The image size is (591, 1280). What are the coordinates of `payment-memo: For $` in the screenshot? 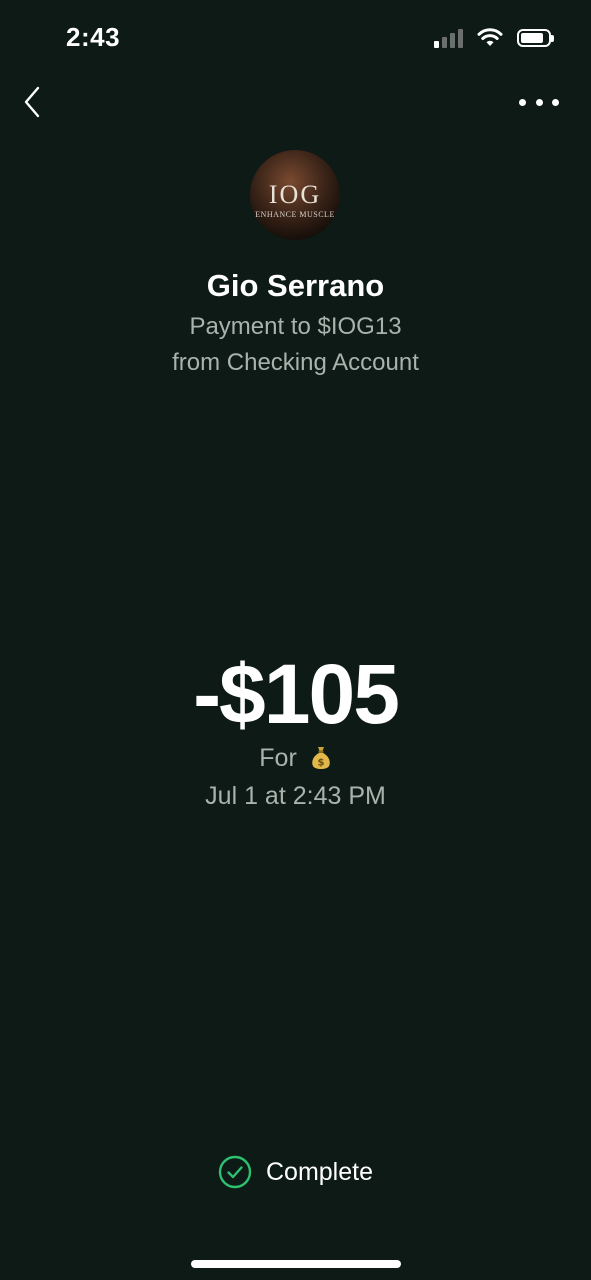 It's located at (295, 758).